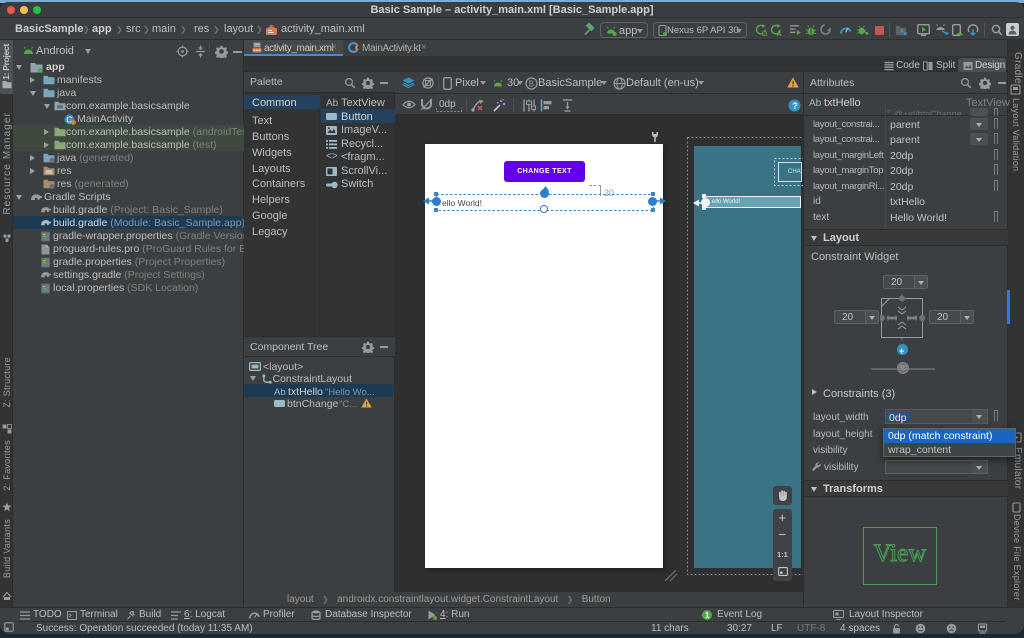 This screenshot has width=1024, height=638. I want to click on svg-text: B, so click(531, 84).